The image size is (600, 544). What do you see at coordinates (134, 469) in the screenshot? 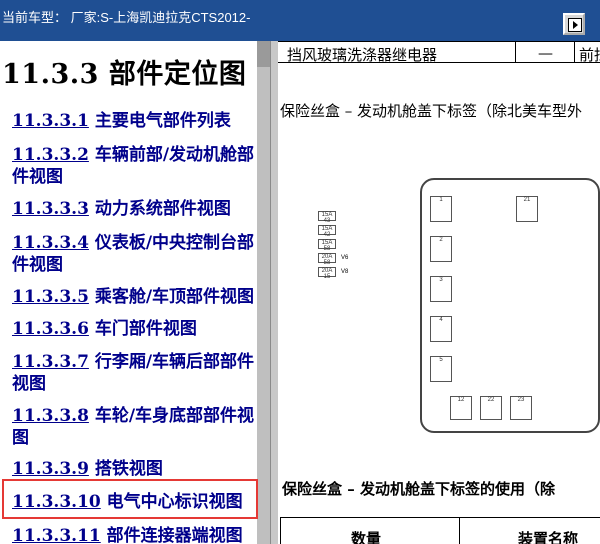
I see `toc-item: 11.3.3.9 搭铁视图` at bounding box center [134, 469].